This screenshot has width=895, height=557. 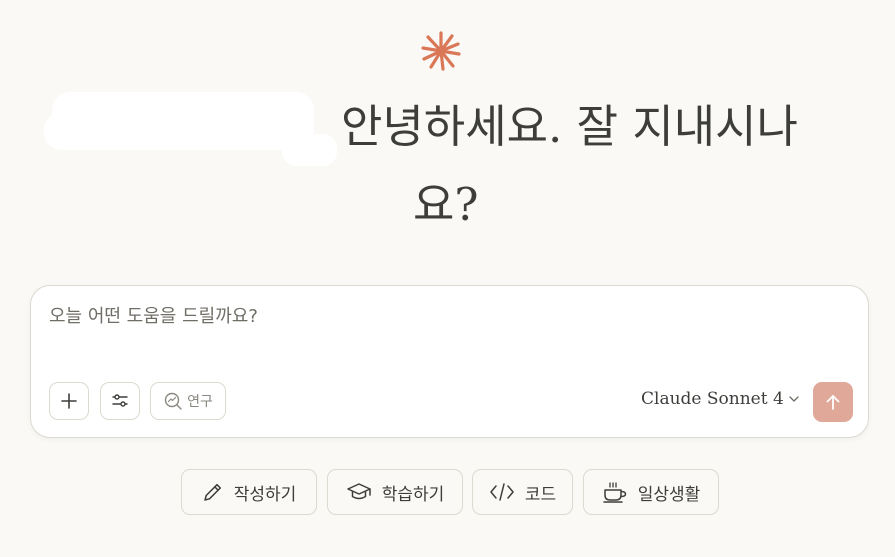 What do you see at coordinates (446, 204) in the screenshot?
I see `greeting-heading-continued: 요?` at bounding box center [446, 204].